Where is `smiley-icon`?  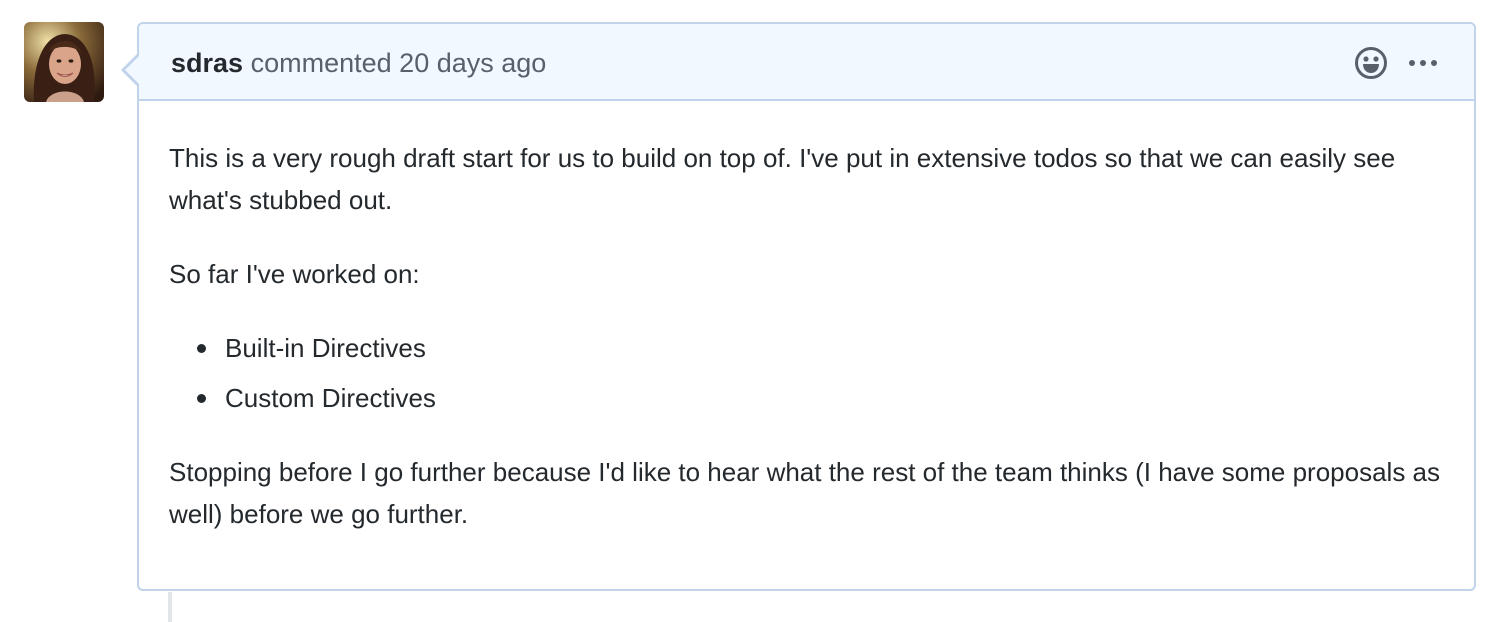 smiley-icon is located at coordinates (1371, 63).